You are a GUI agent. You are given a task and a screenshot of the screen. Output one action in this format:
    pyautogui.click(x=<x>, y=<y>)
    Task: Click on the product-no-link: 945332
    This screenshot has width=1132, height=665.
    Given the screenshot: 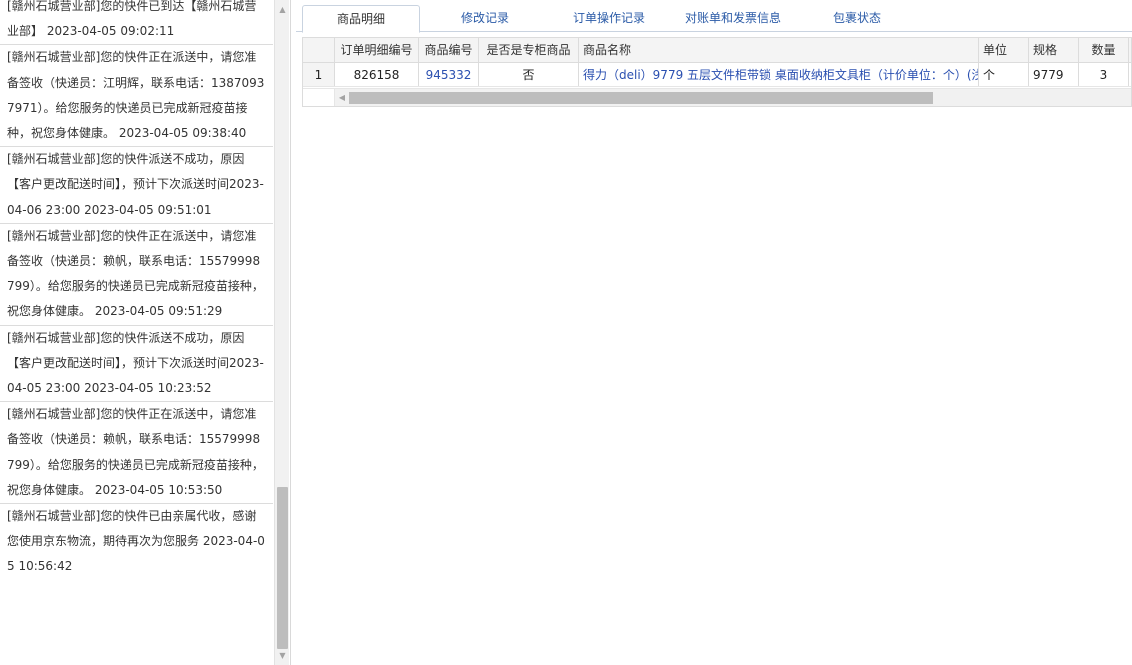 What is the action you would take?
    pyautogui.click(x=449, y=74)
    